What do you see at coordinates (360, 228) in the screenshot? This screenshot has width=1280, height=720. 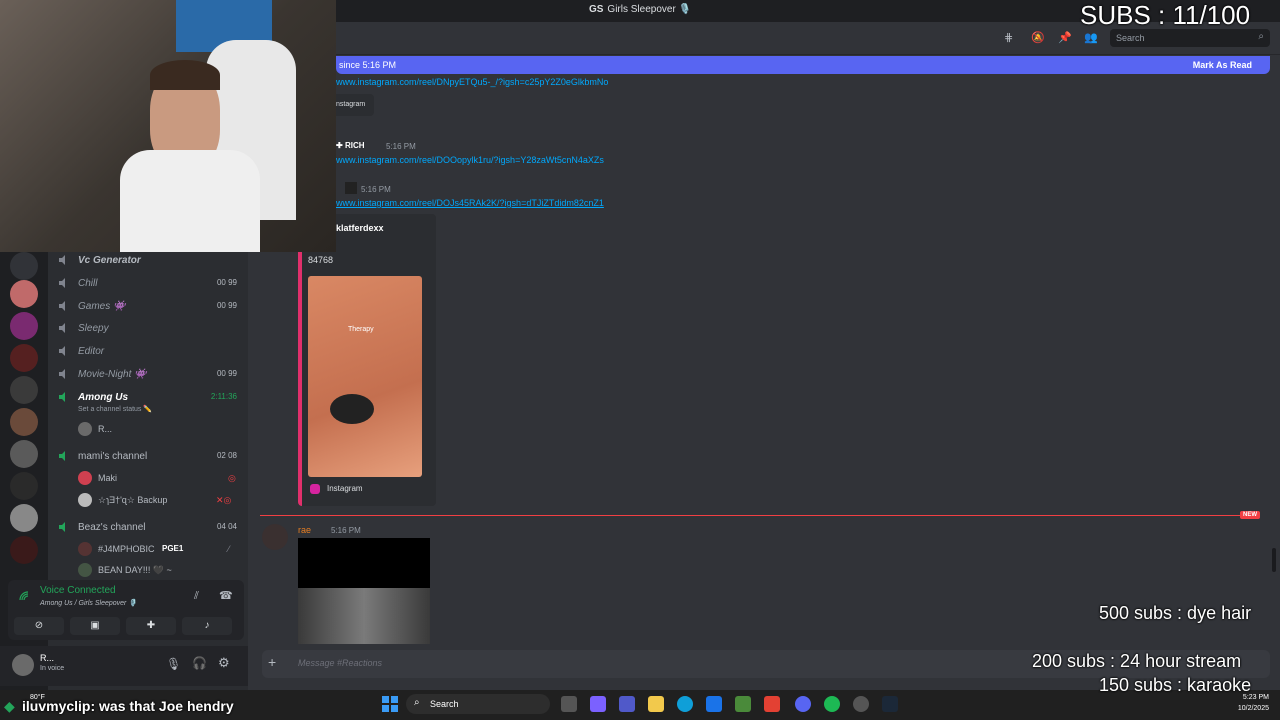 I see `embed-author: klatferdexx` at bounding box center [360, 228].